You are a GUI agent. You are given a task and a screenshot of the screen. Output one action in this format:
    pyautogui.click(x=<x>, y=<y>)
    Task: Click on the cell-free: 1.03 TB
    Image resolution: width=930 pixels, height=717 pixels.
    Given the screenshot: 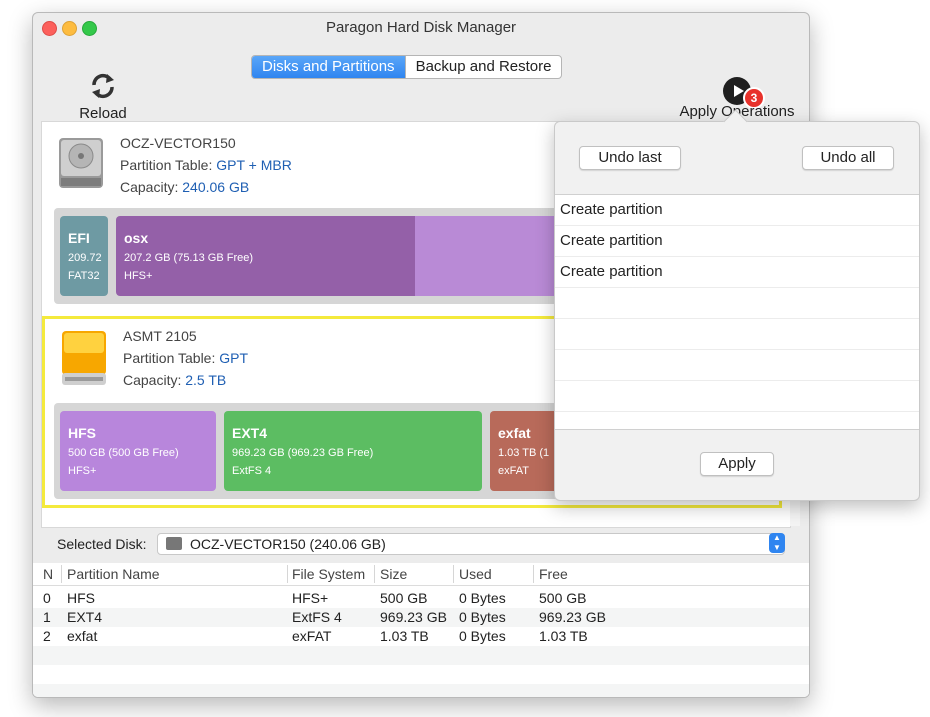 What is the action you would take?
    pyautogui.click(x=563, y=636)
    